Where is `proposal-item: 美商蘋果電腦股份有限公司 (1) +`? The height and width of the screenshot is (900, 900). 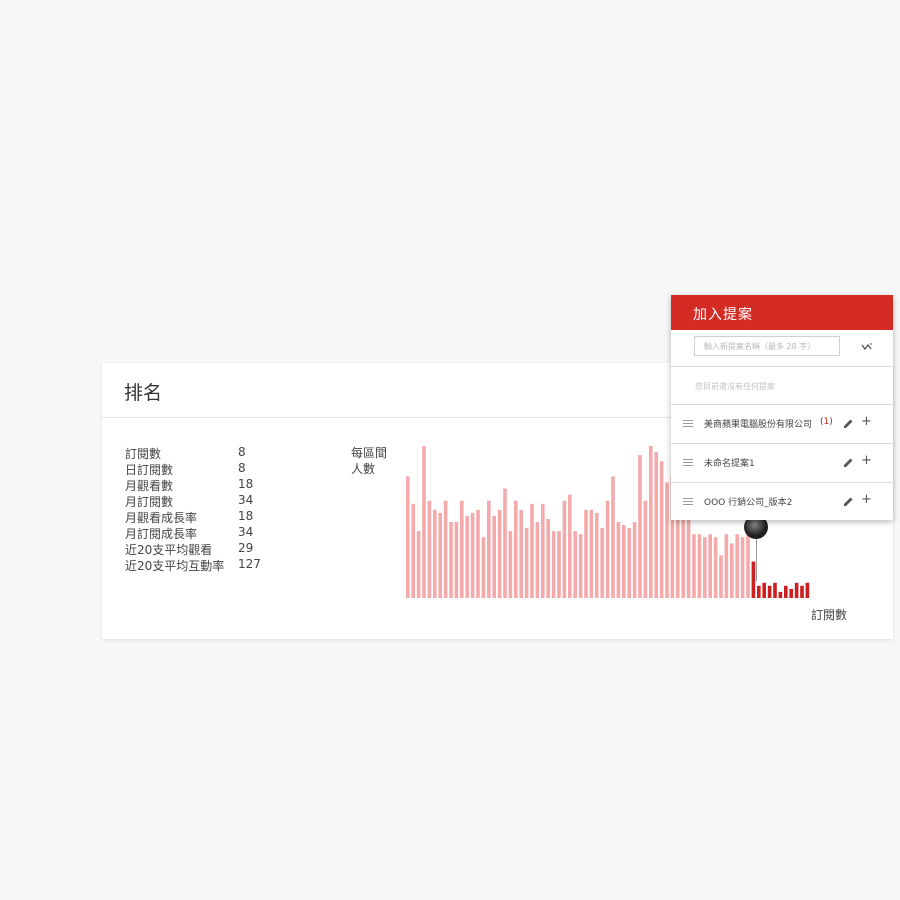
proposal-item: 美商蘋果電腦股份有限公司 (1) + is located at coordinates (782, 424).